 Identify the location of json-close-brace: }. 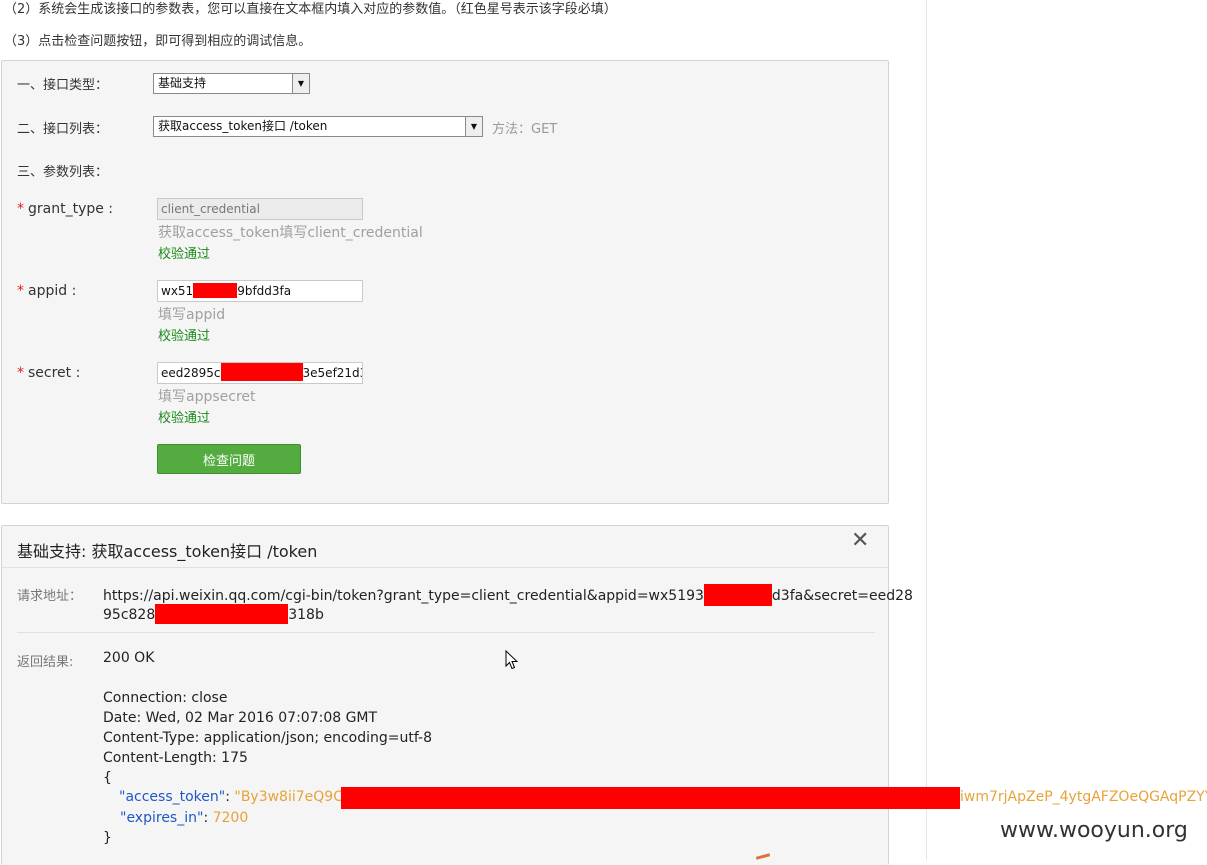
(107, 838).